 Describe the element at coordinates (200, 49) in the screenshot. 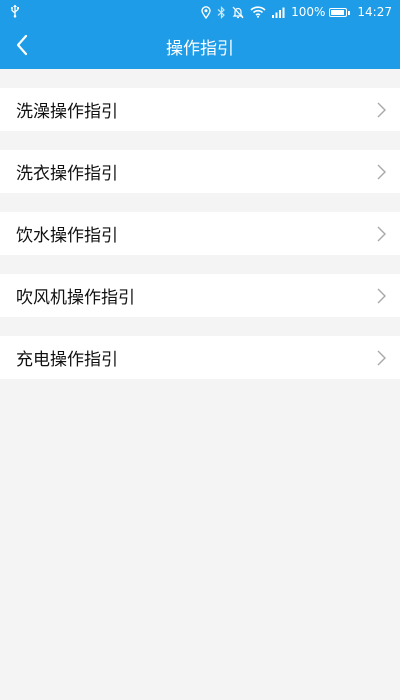

I see `page-title: 操作指引` at that location.